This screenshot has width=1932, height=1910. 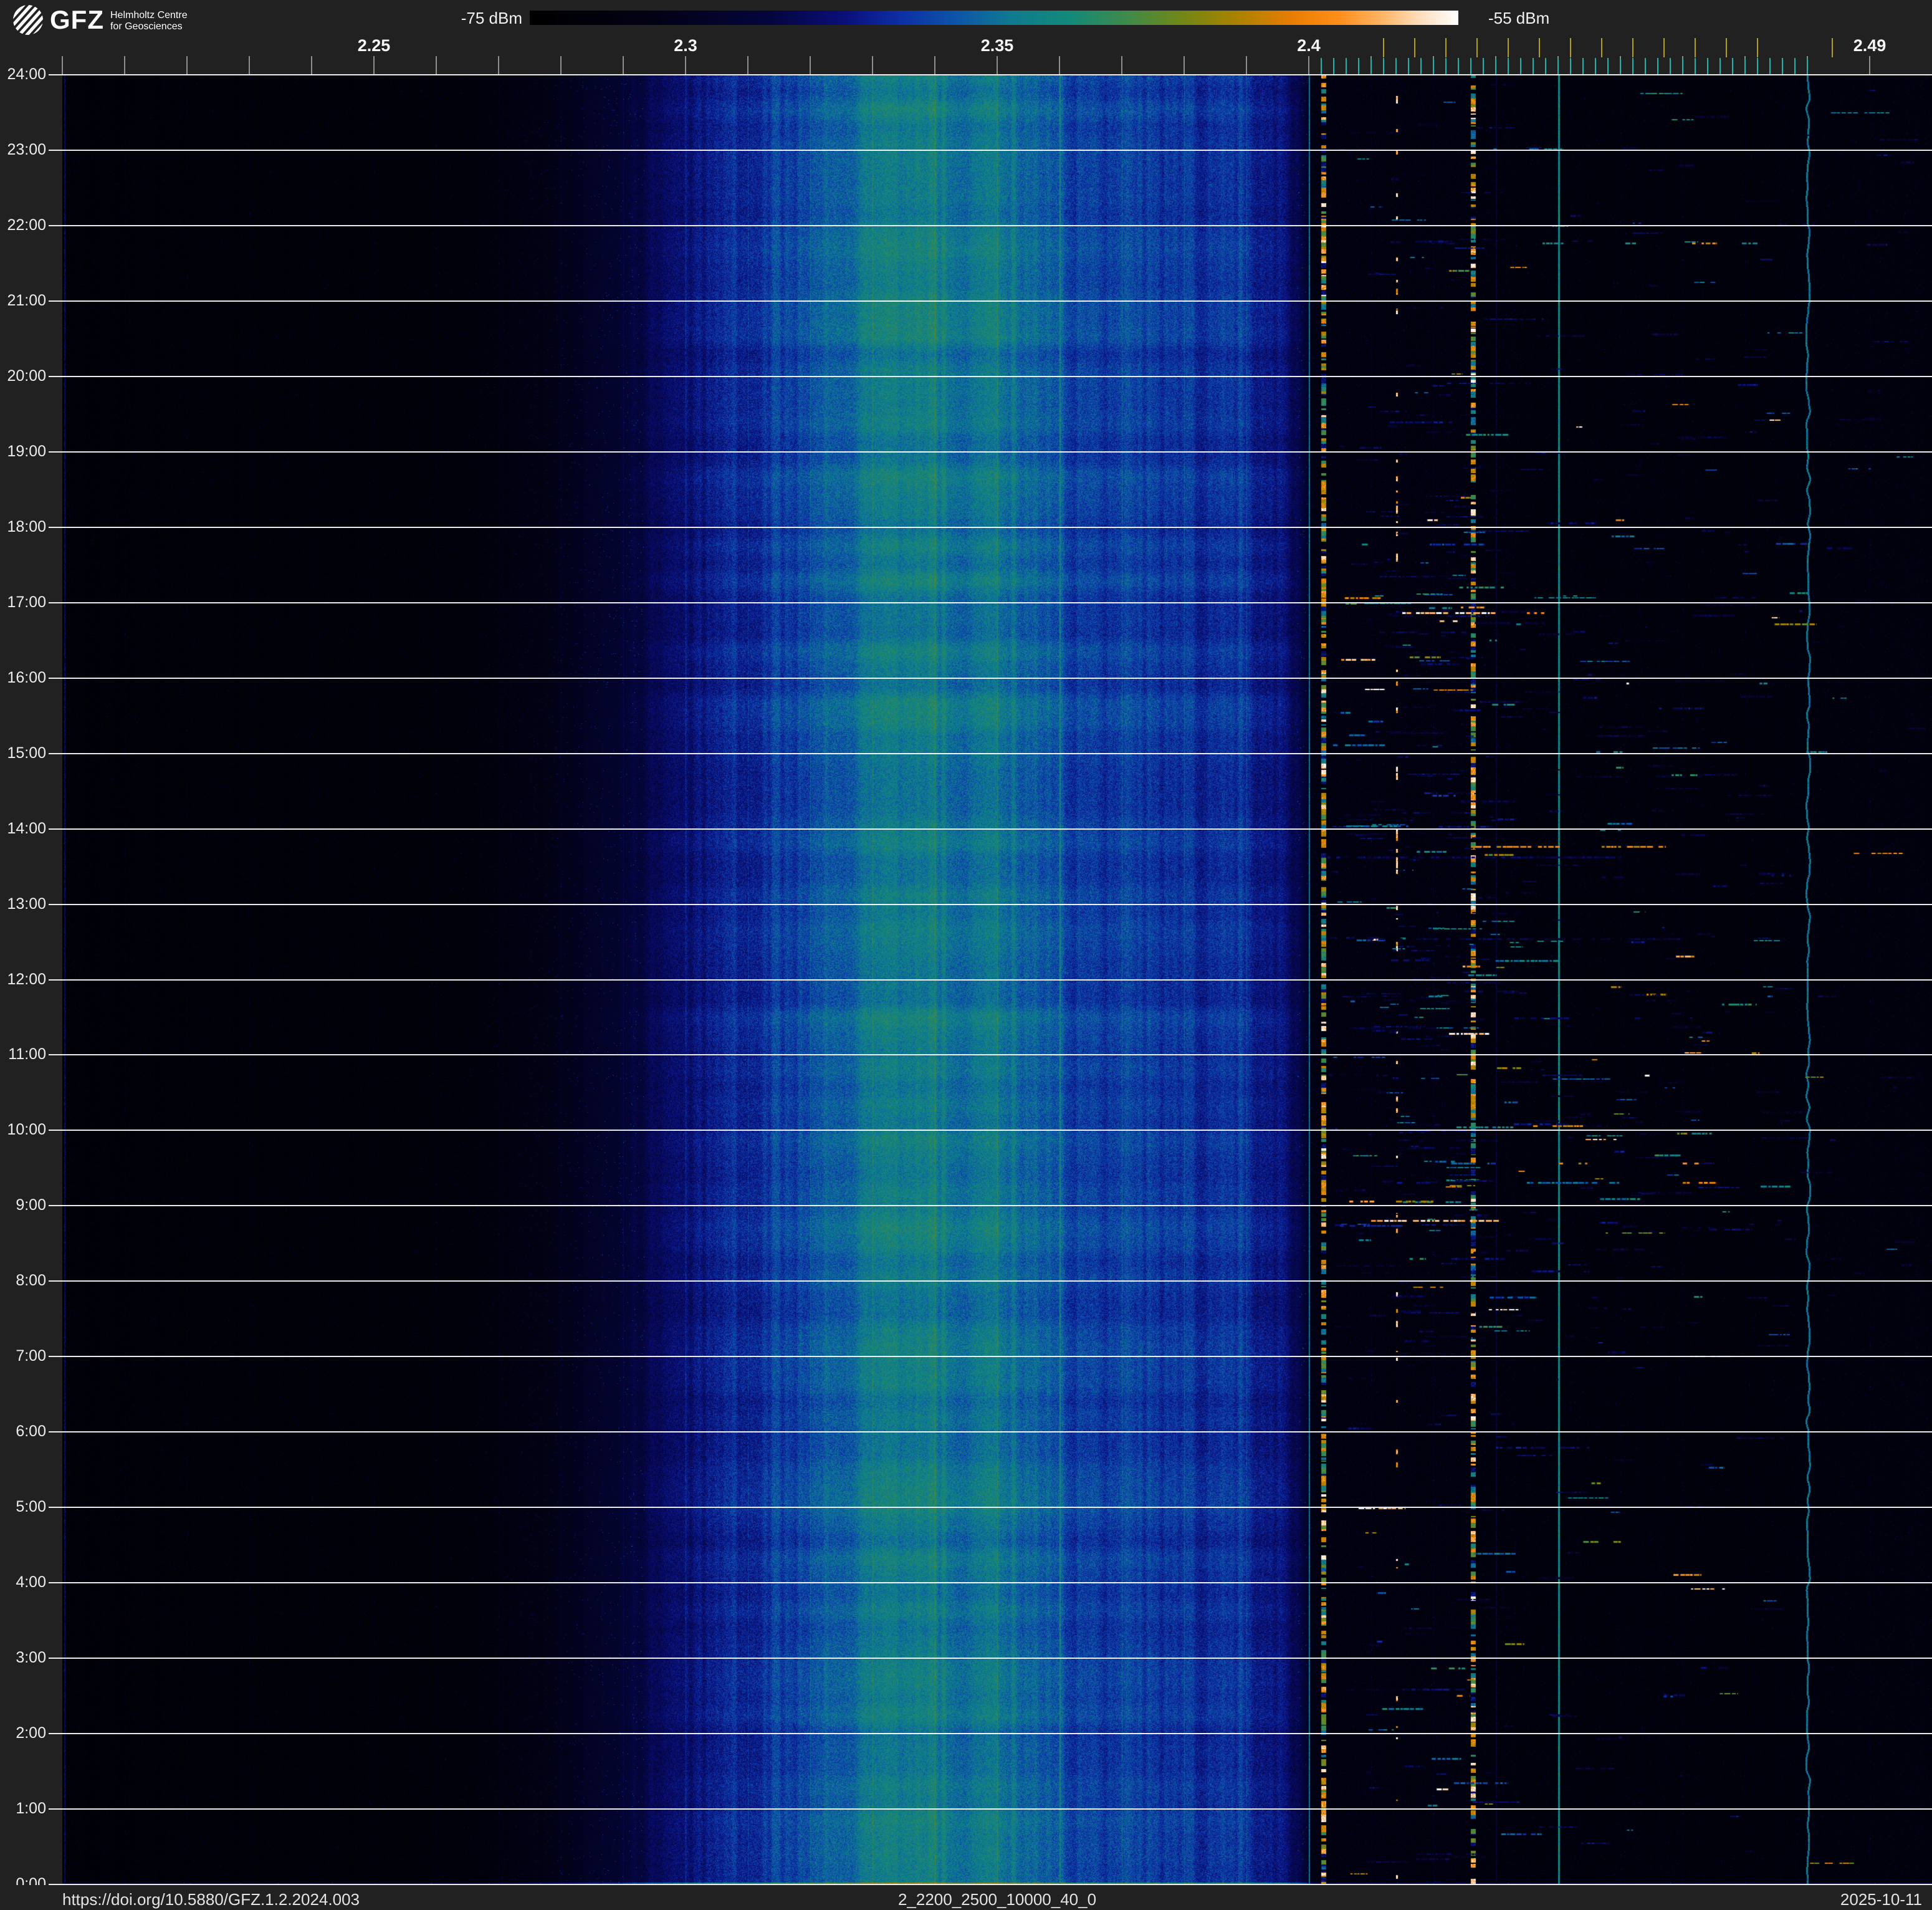 What do you see at coordinates (1519, 18) in the screenshot?
I see `colorbar-max-label: -55 dBm` at bounding box center [1519, 18].